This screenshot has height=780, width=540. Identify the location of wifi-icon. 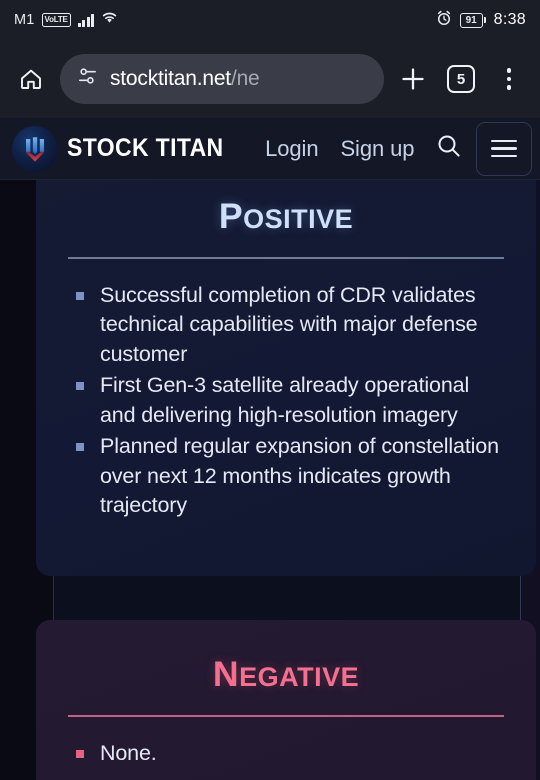
(109, 20).